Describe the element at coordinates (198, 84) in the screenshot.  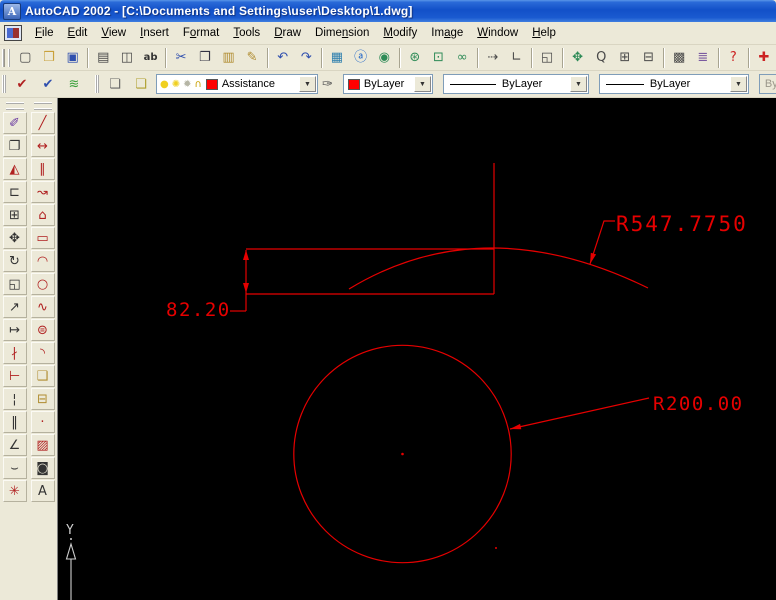
I see `layer-lock-icon: ∩` at that location.